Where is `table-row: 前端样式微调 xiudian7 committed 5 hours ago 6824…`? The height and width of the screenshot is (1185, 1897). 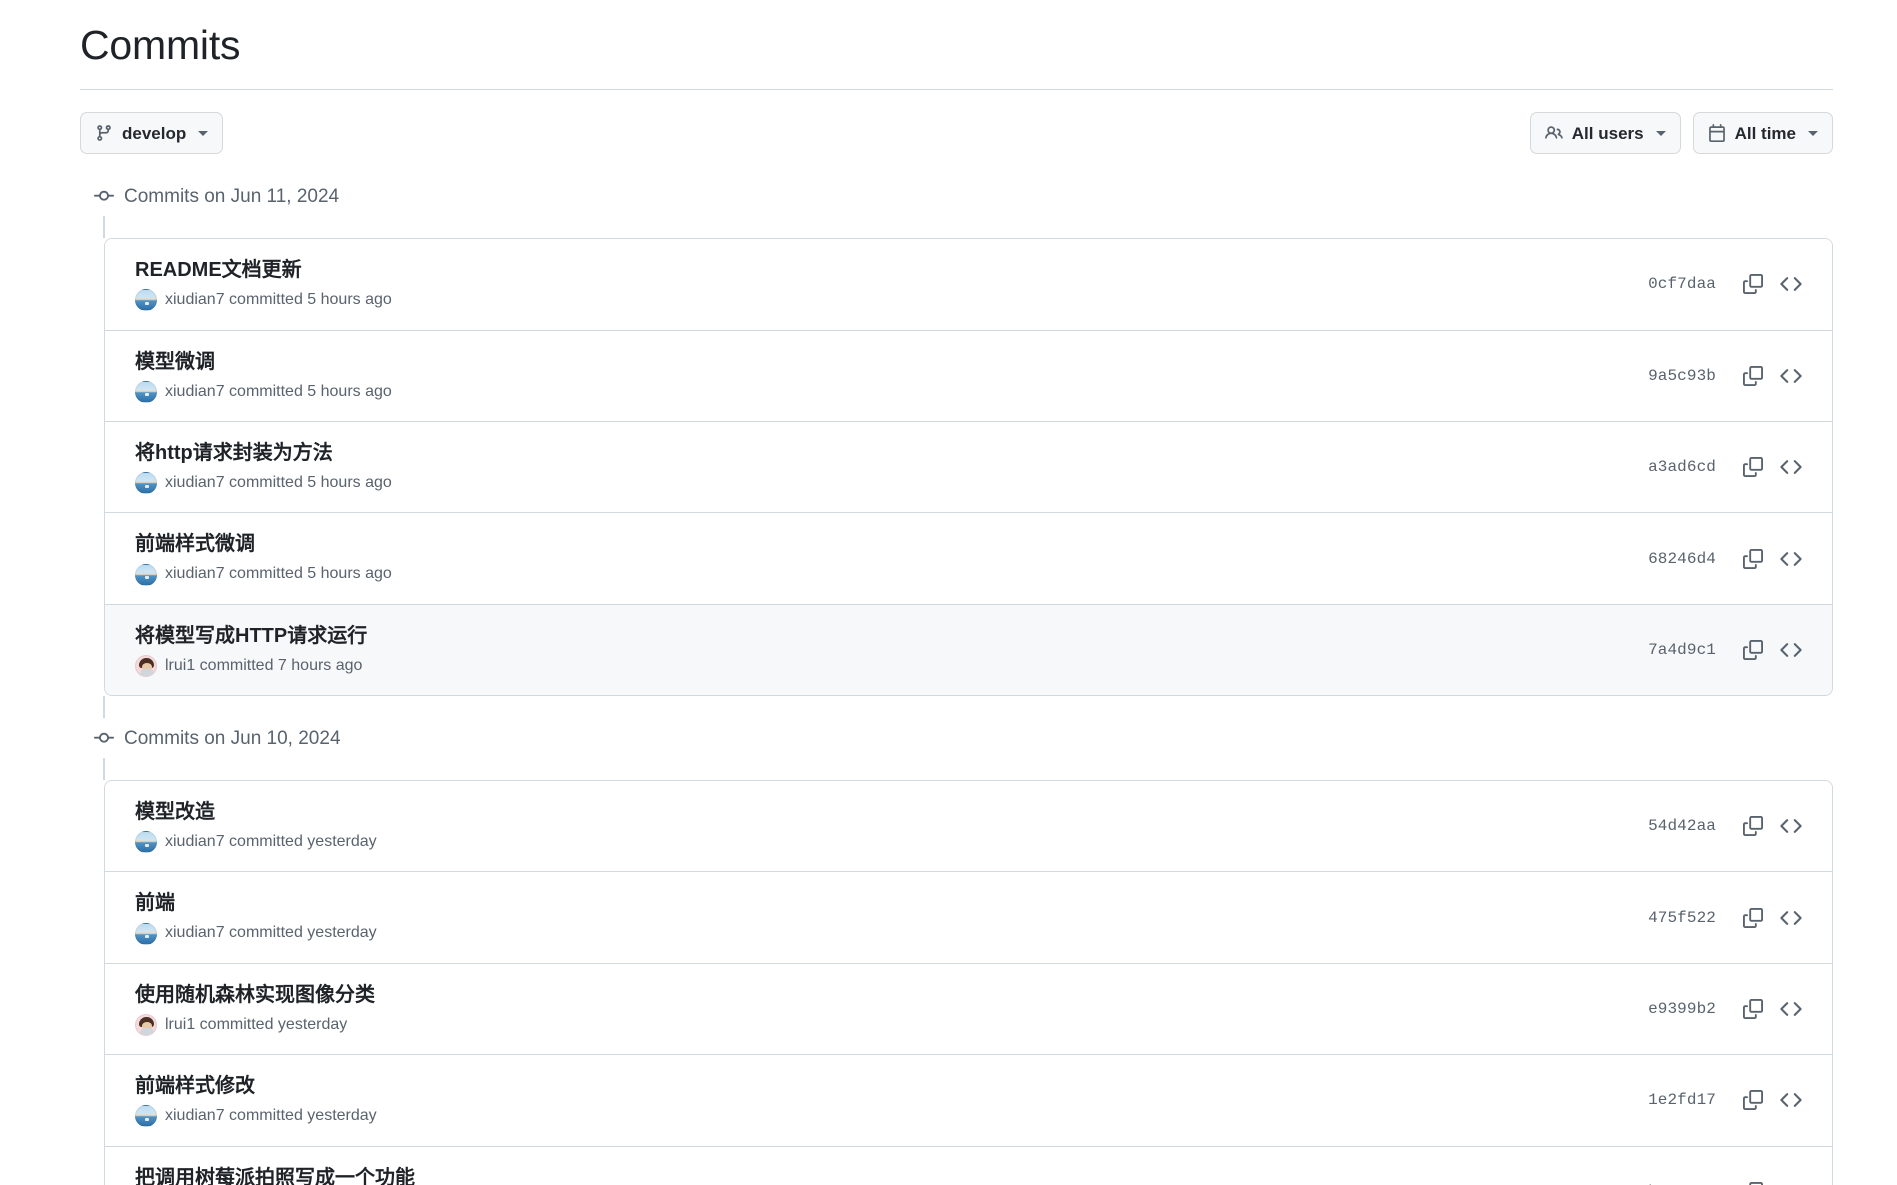
table-row: 前端样式微调 xiudian7 committed 5 hours ago 6824… is located at coordinates (968, 559).